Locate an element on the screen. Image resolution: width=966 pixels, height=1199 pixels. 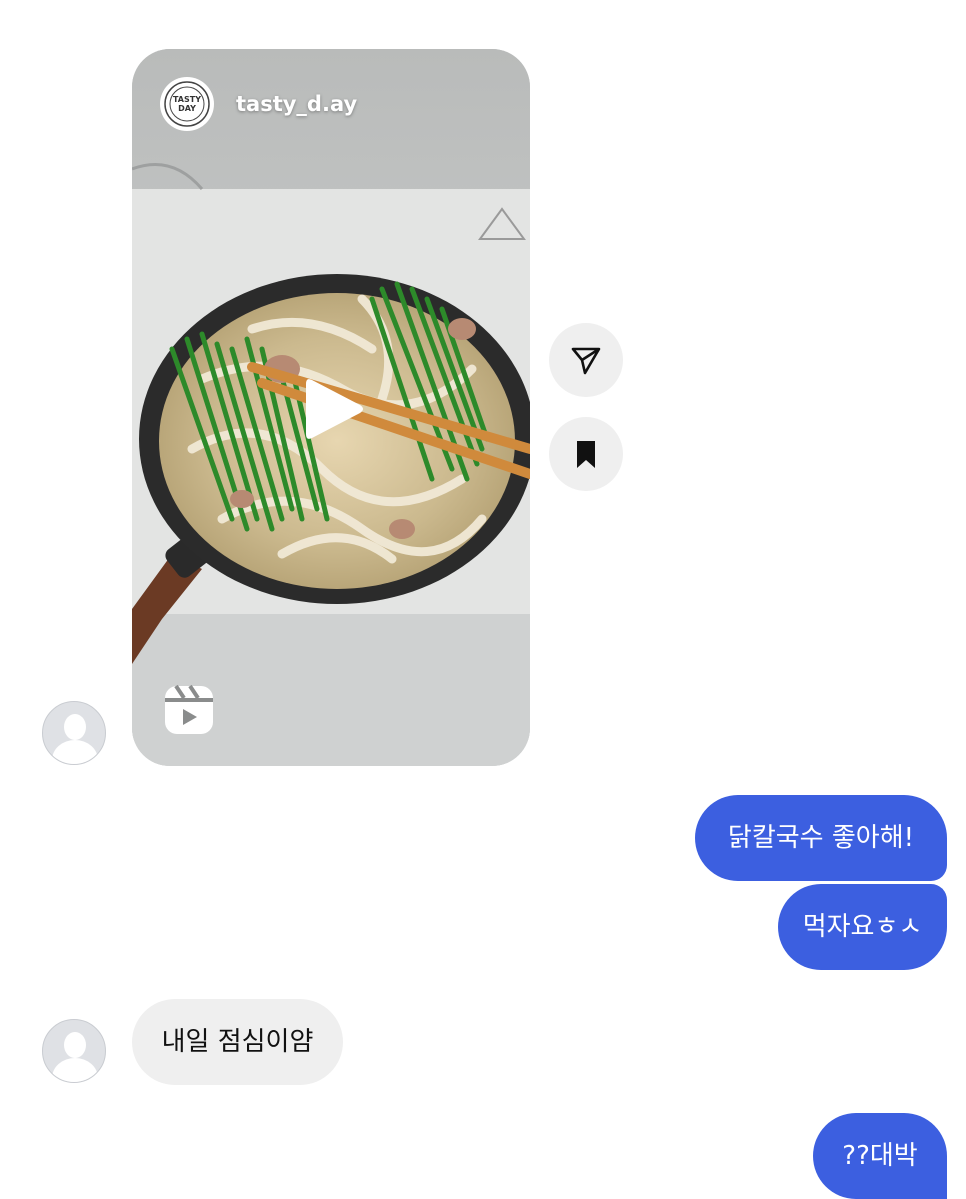
reel-username: tasty_d.ay is located at coordinates (296, 104).